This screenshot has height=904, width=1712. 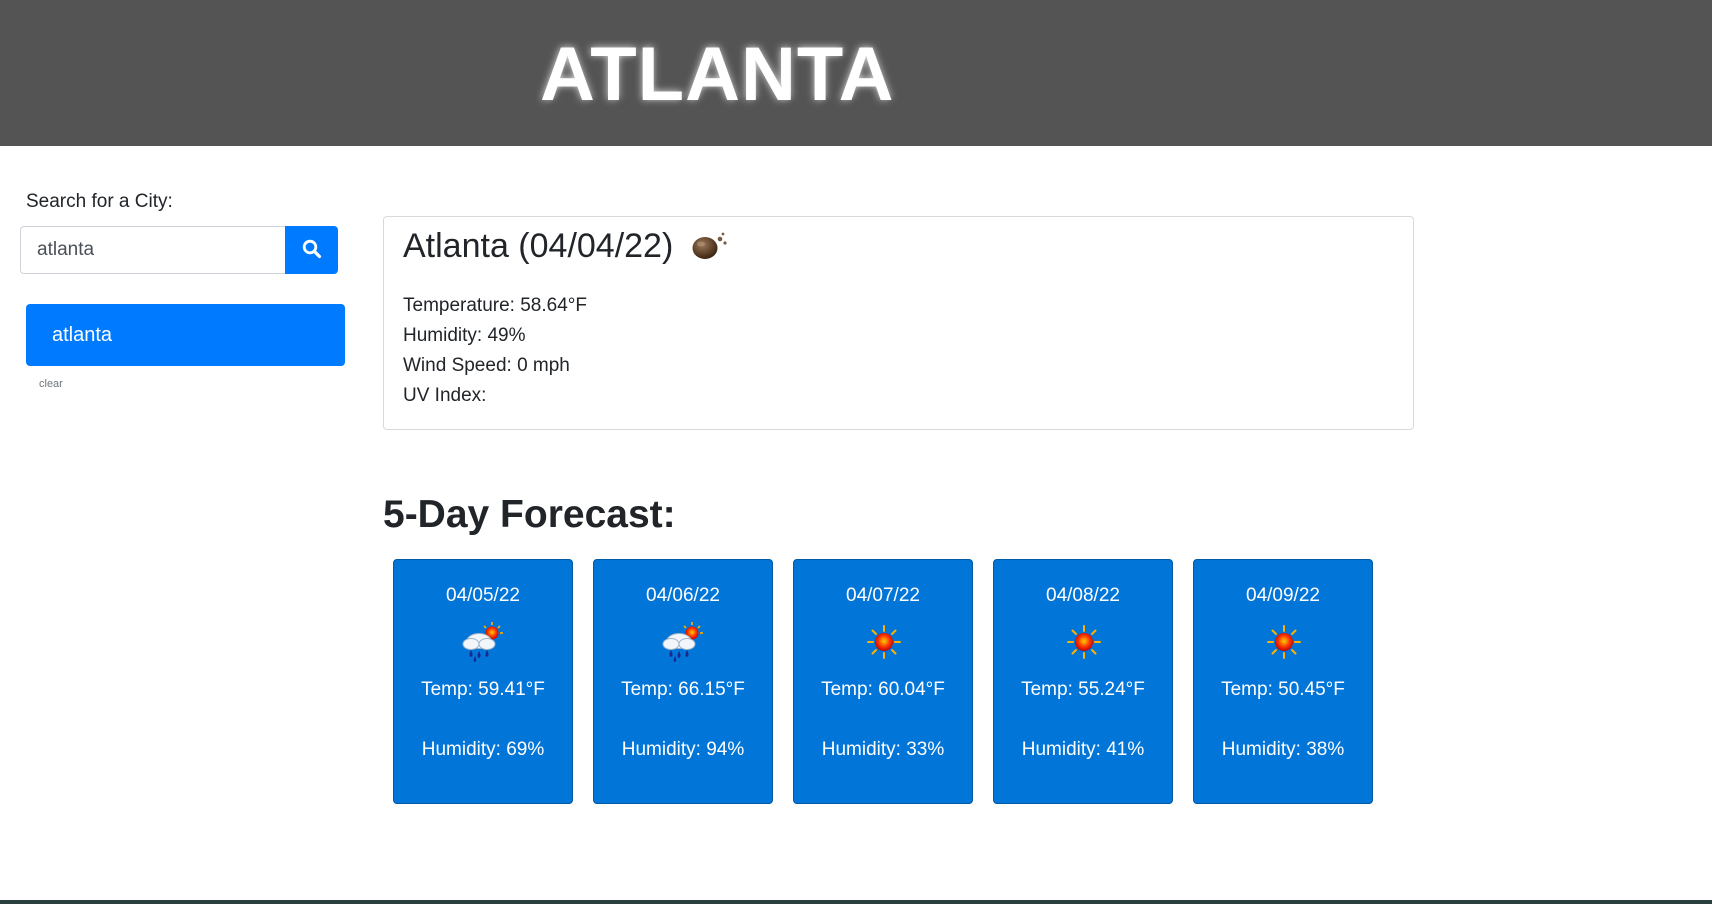 I want to click on forecast-humidity: Humidity: 69%, so click(x=483, y=749).